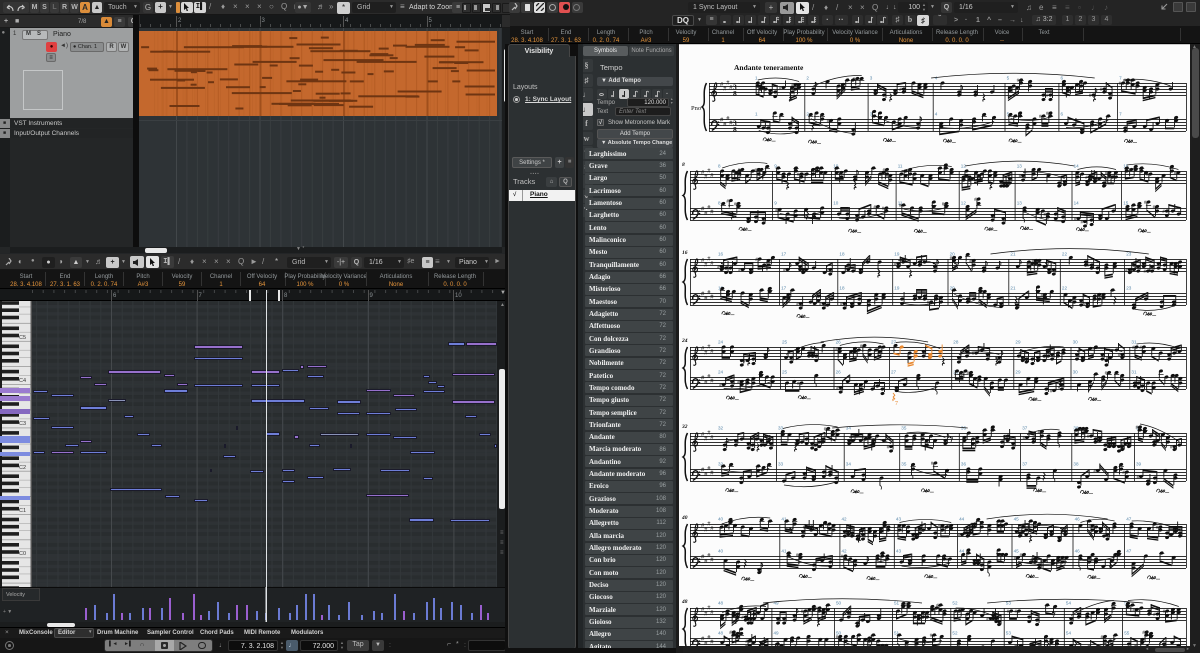  Describe the element at coordinates (769, 67) in the screenshot. I see `svg-text: Andante teneramente` at that location.